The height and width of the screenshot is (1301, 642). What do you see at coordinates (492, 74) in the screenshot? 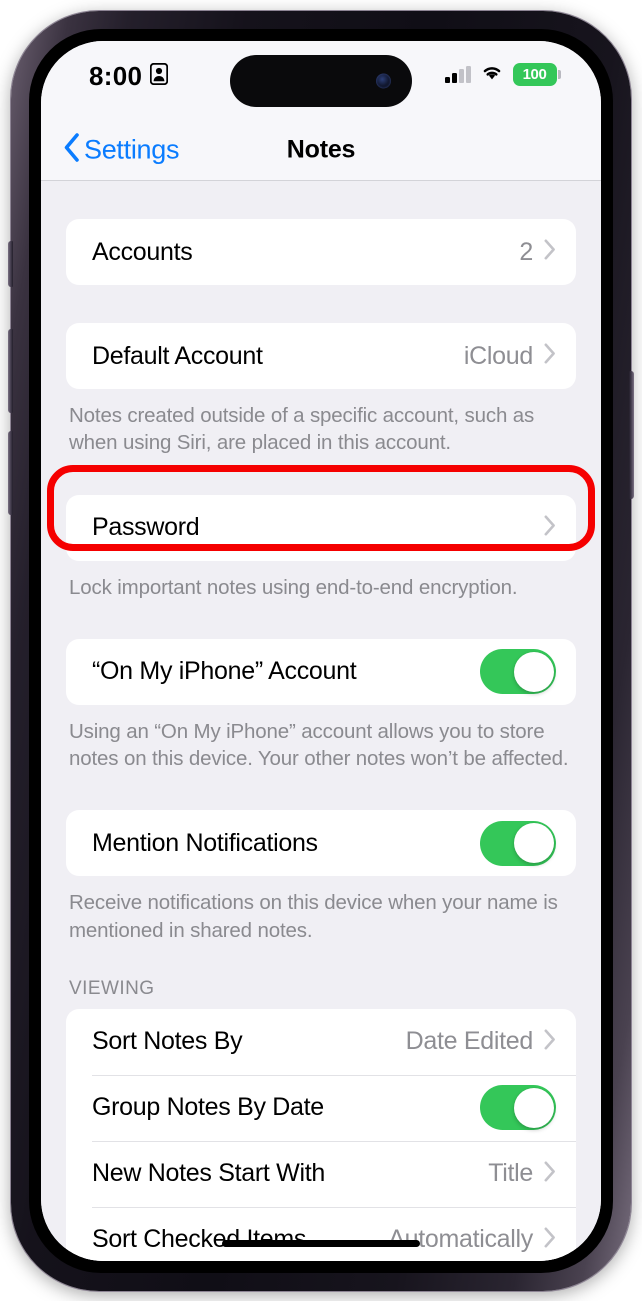
I see `wifi-icon` at bounding box center [492, 74].